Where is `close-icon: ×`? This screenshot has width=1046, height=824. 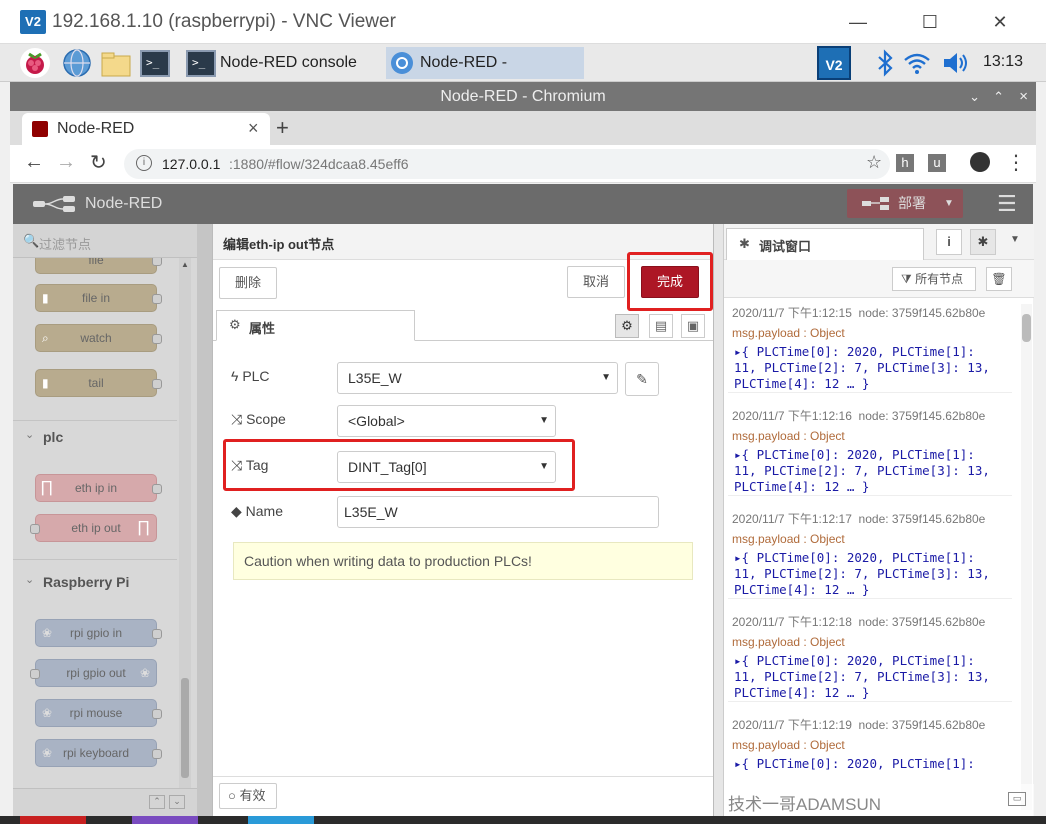 close-icon: × is located at coordinates (1023, 96).